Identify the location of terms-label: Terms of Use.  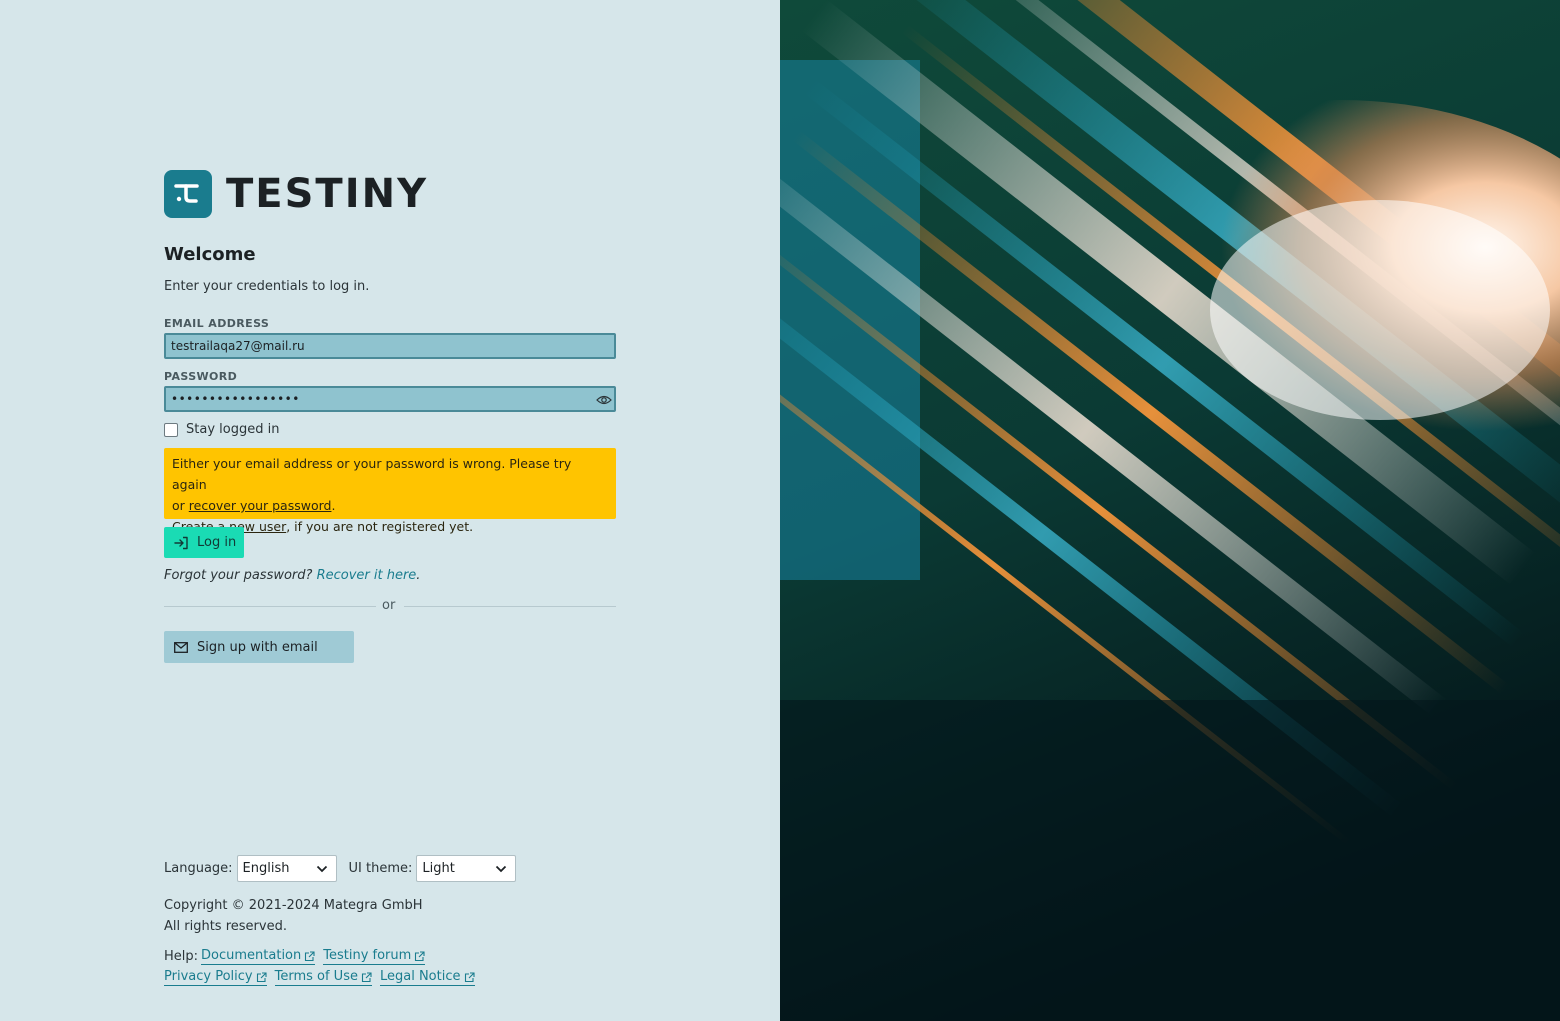
(316, 976).